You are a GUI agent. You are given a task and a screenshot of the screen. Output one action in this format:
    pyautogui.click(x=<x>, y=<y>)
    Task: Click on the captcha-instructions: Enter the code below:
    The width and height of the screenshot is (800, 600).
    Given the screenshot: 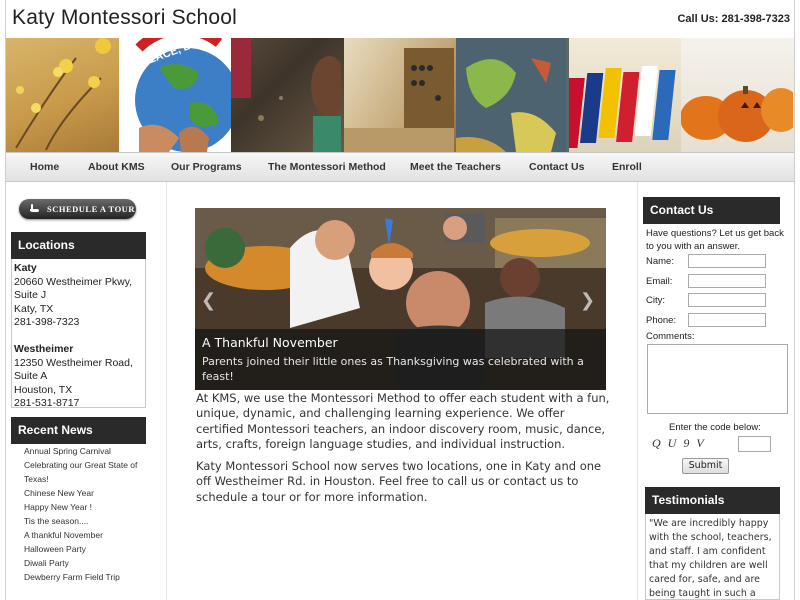 What is the action you would take?
    pyautogui.click(x=715, y=427)
    